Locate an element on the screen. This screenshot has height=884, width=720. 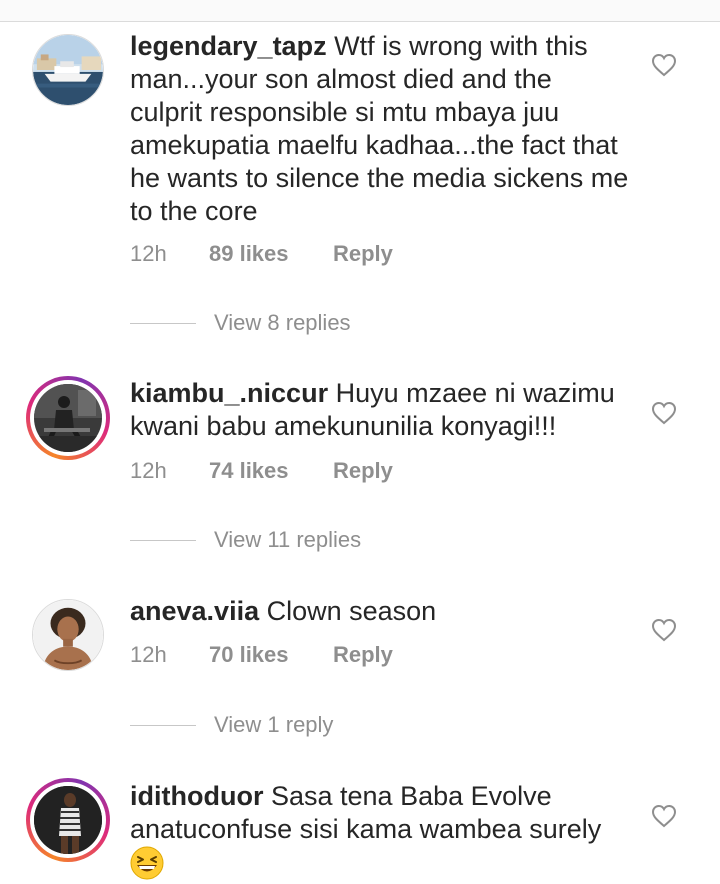
person-sitting-photo-icon is located at coordinates (68, 418).